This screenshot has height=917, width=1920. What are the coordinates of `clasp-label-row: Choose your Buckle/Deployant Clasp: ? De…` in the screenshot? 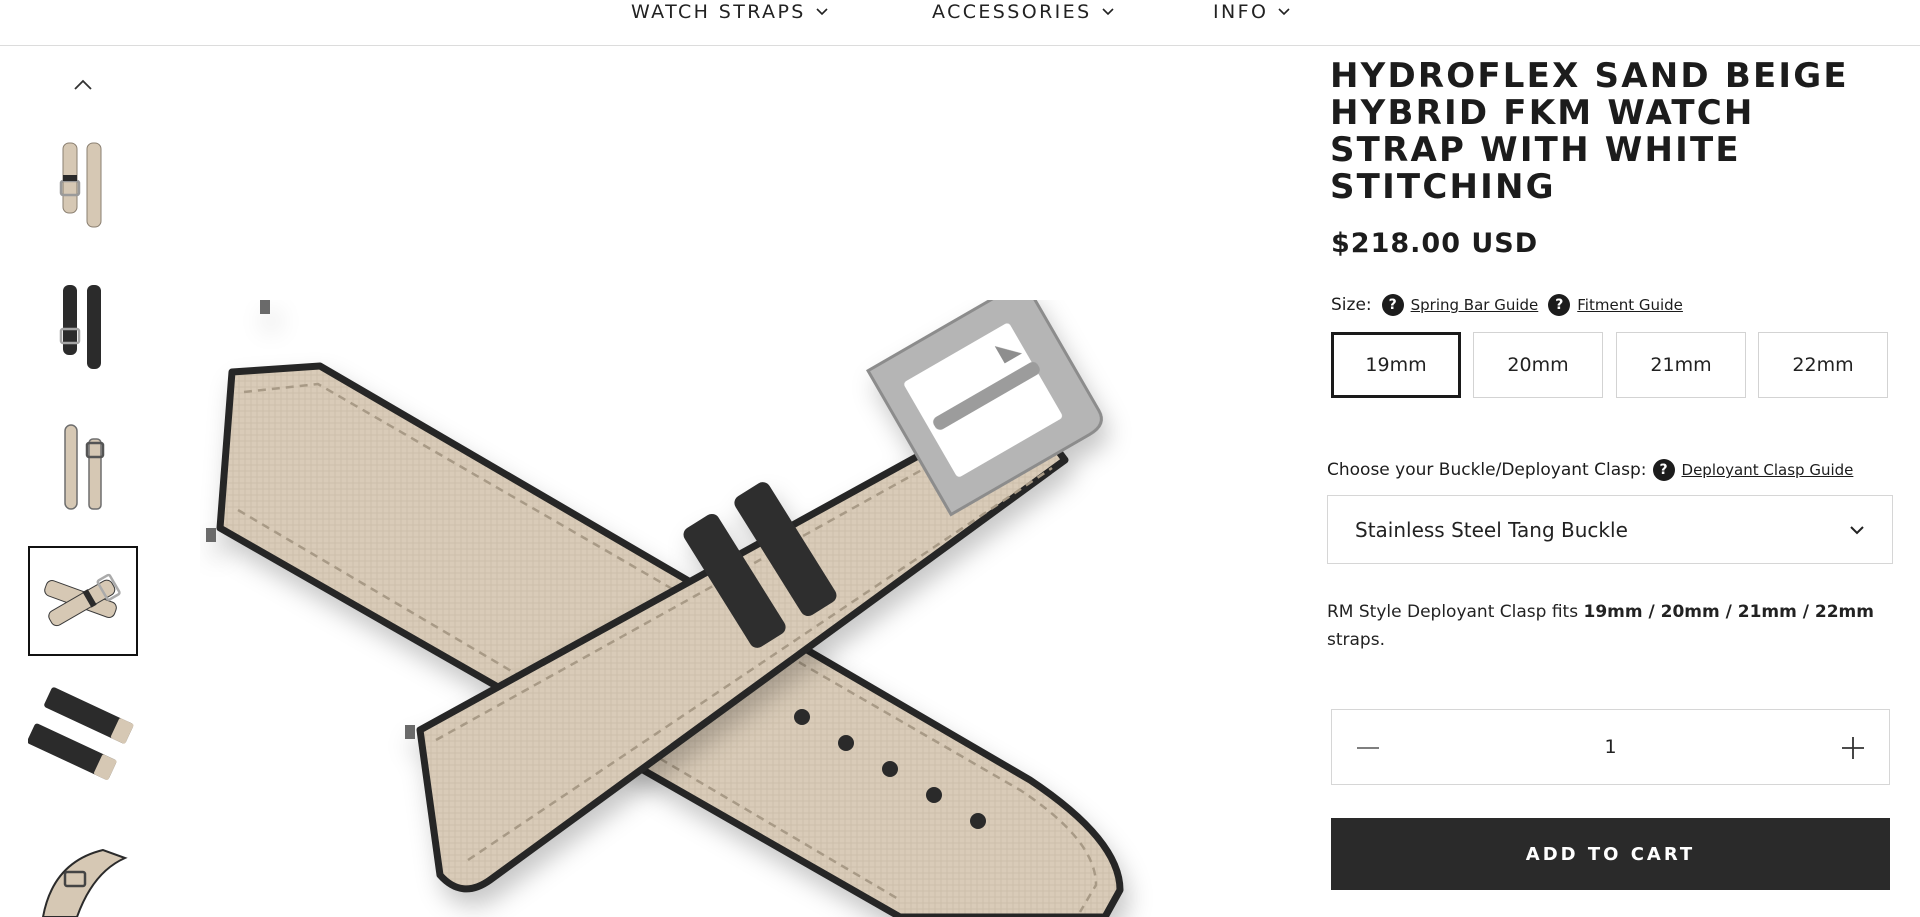 It's located at (1590, 470).